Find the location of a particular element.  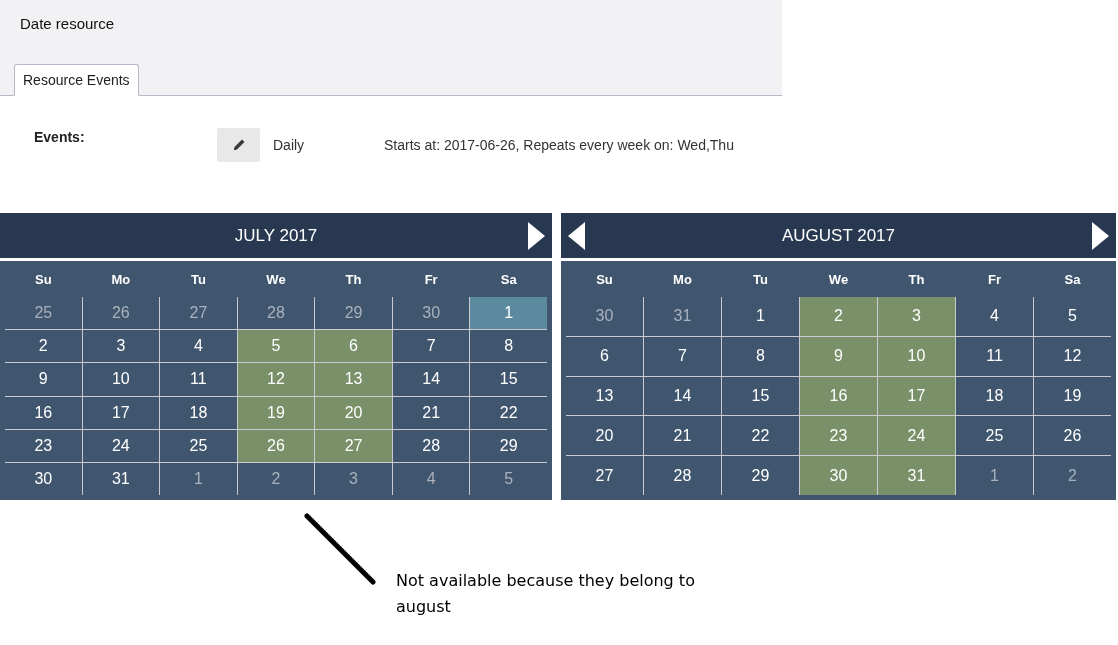

left-triangle-icon is located at coordinates (576, 235).